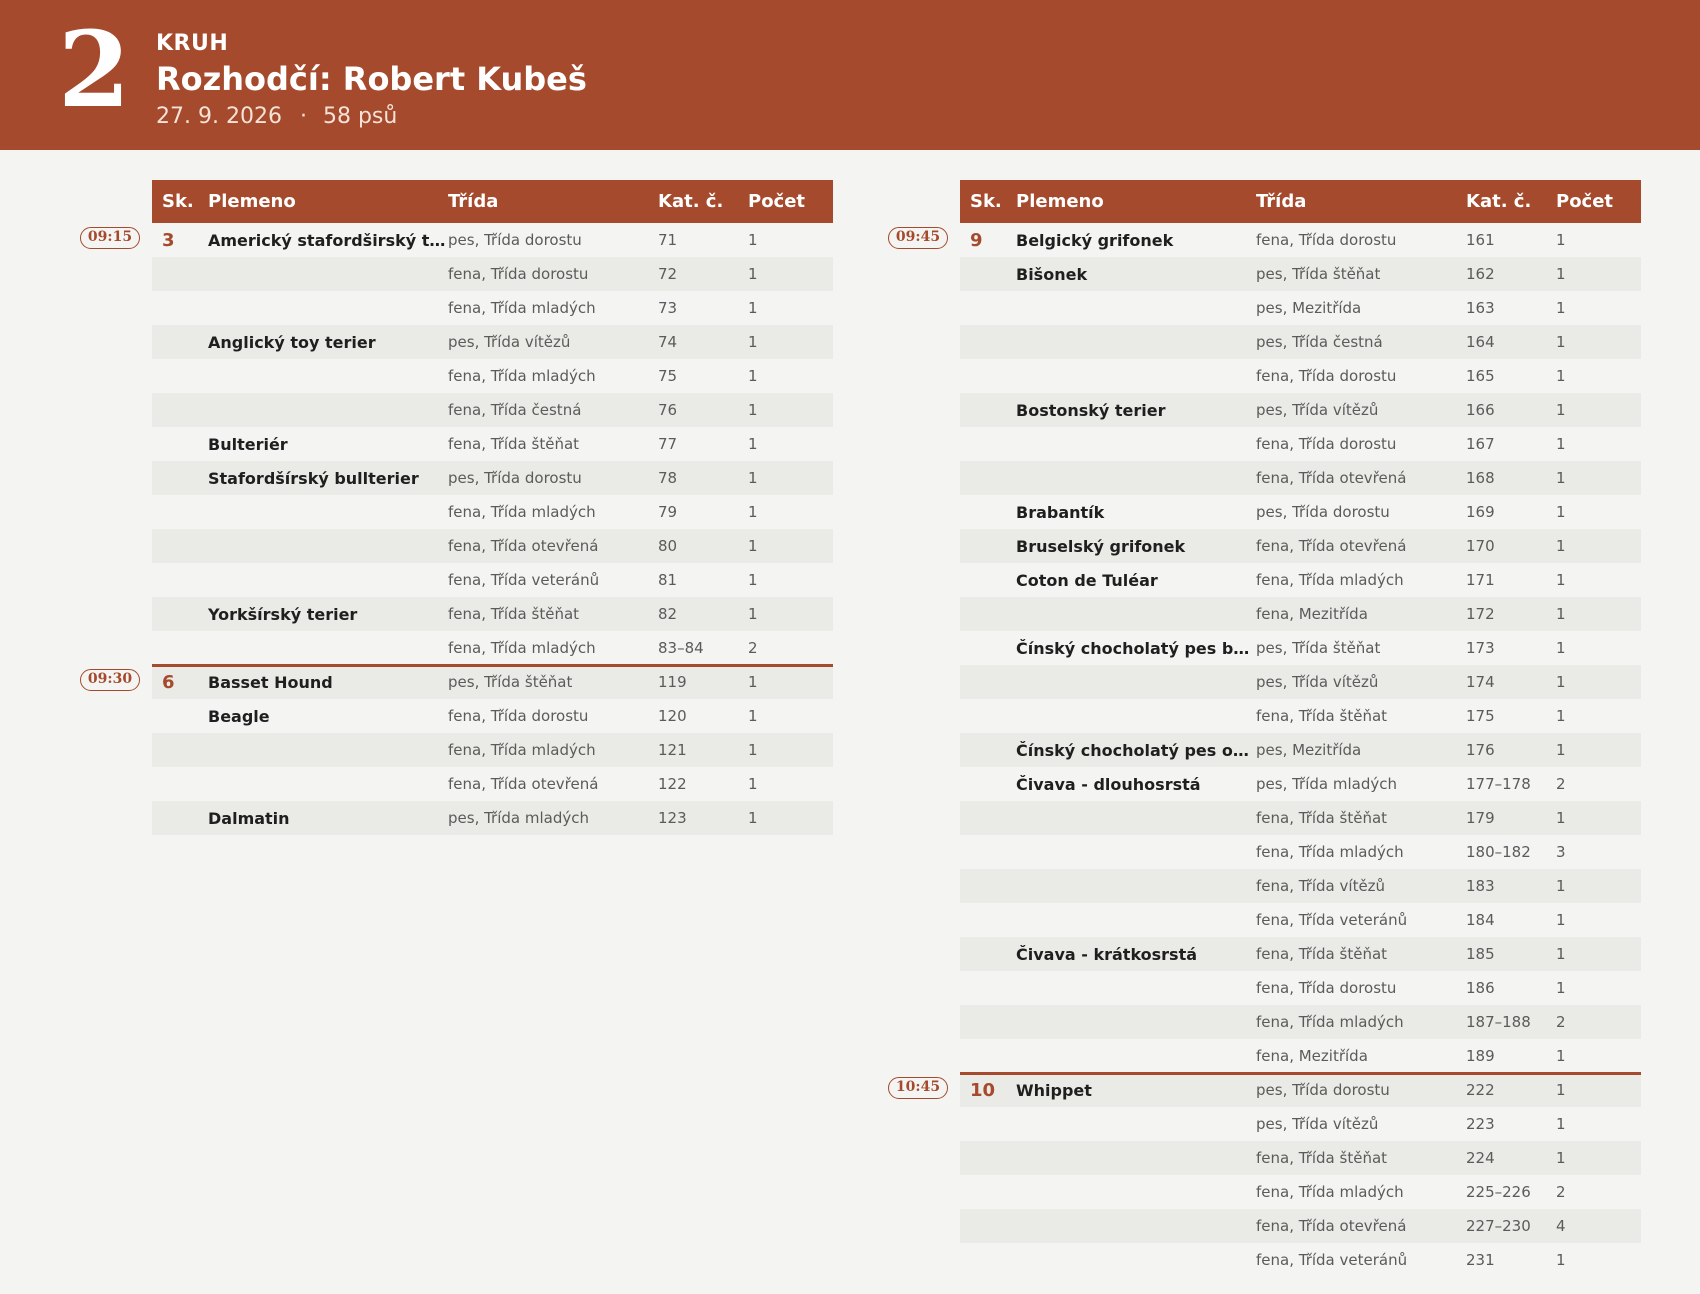  Describe the element at coordinates (1561, 1226) in the screenshot. I see `dog-count-cell: 4` at that location.